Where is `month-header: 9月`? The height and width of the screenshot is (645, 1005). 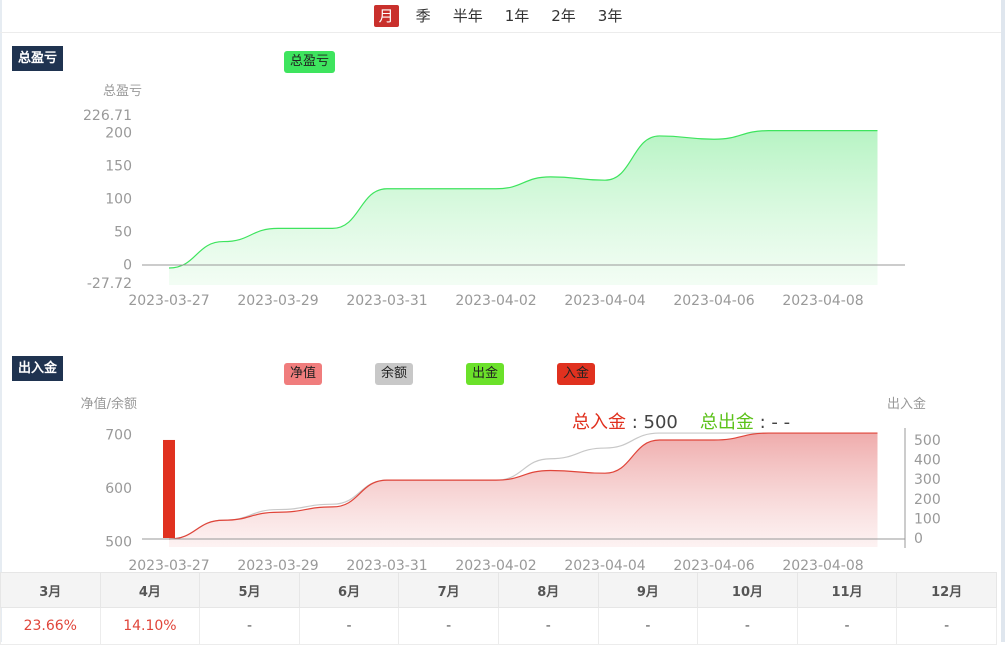
month-header: 9月 is located at coordinates (648, 590).